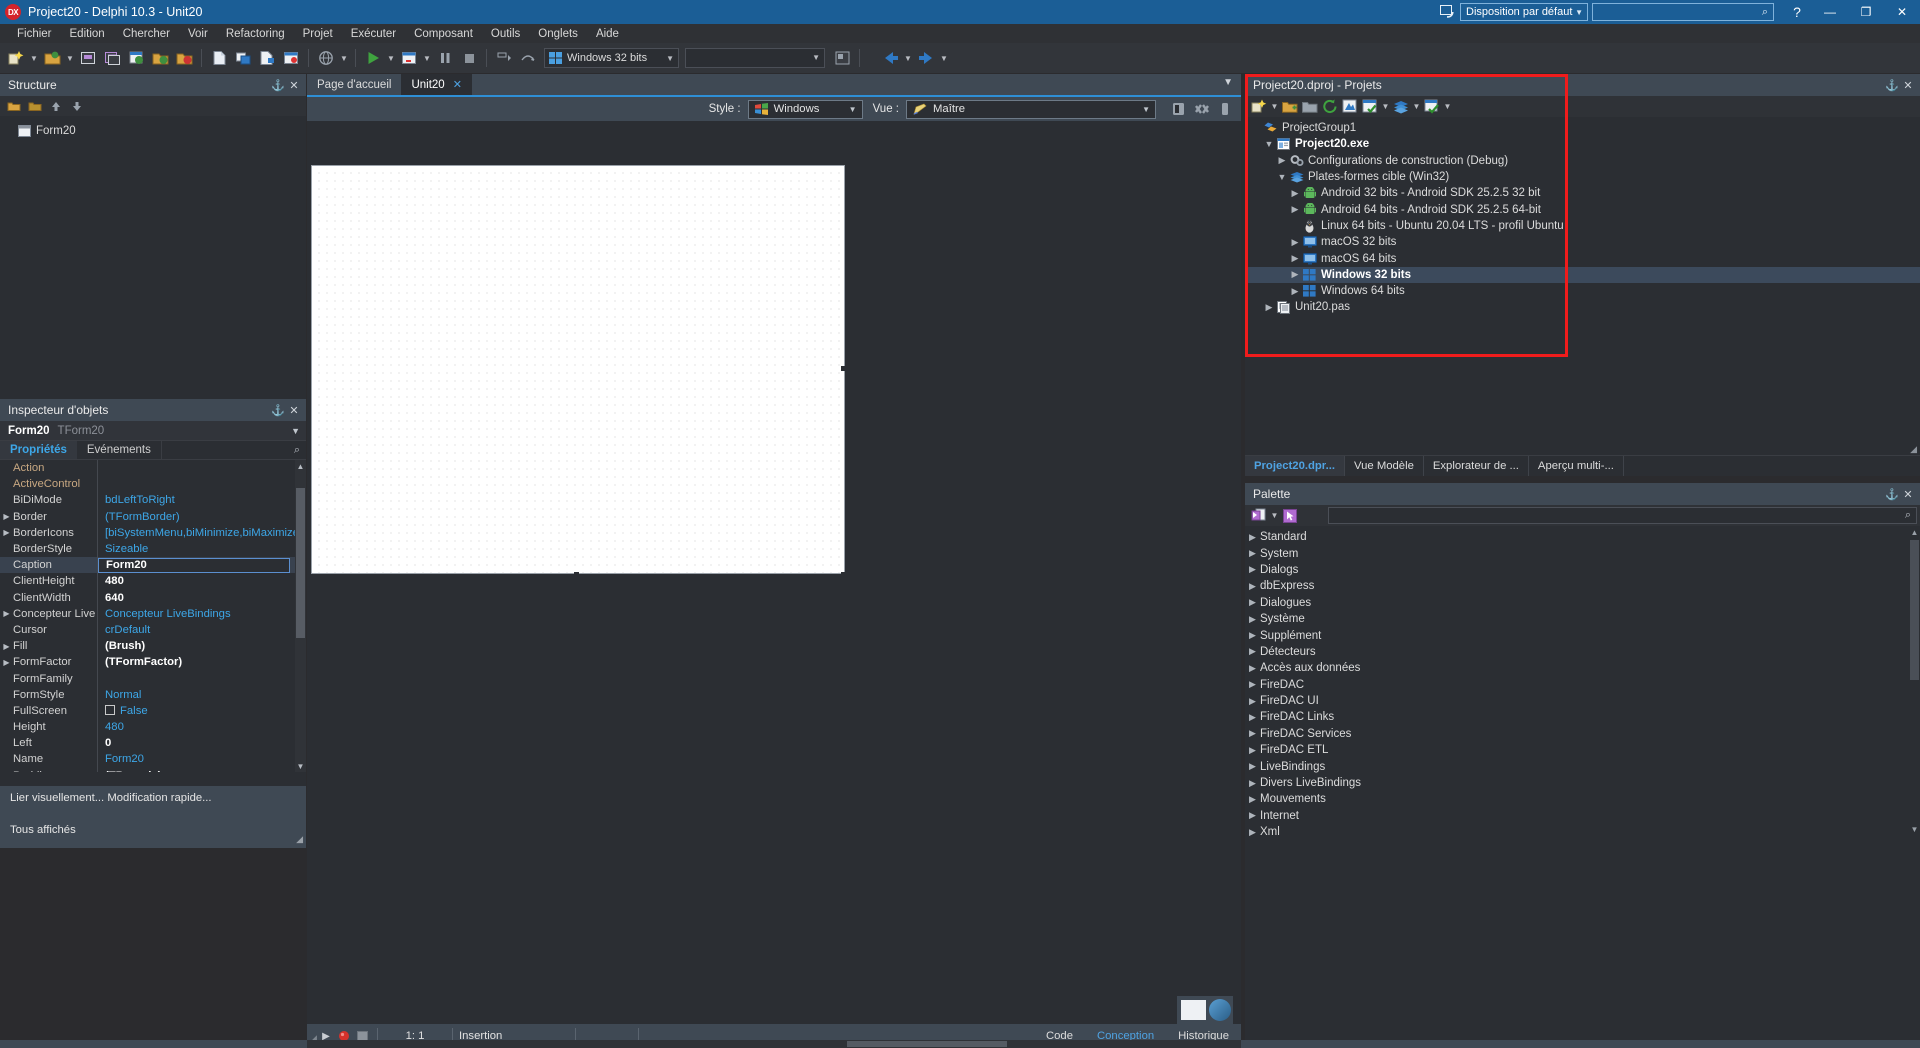 The height and width of the screenshot is (1048, 1920). What do you see at coordinates (1201, 109) in the screenshot?
I see `livebindings-icon` at bounding box center [1201, 109].